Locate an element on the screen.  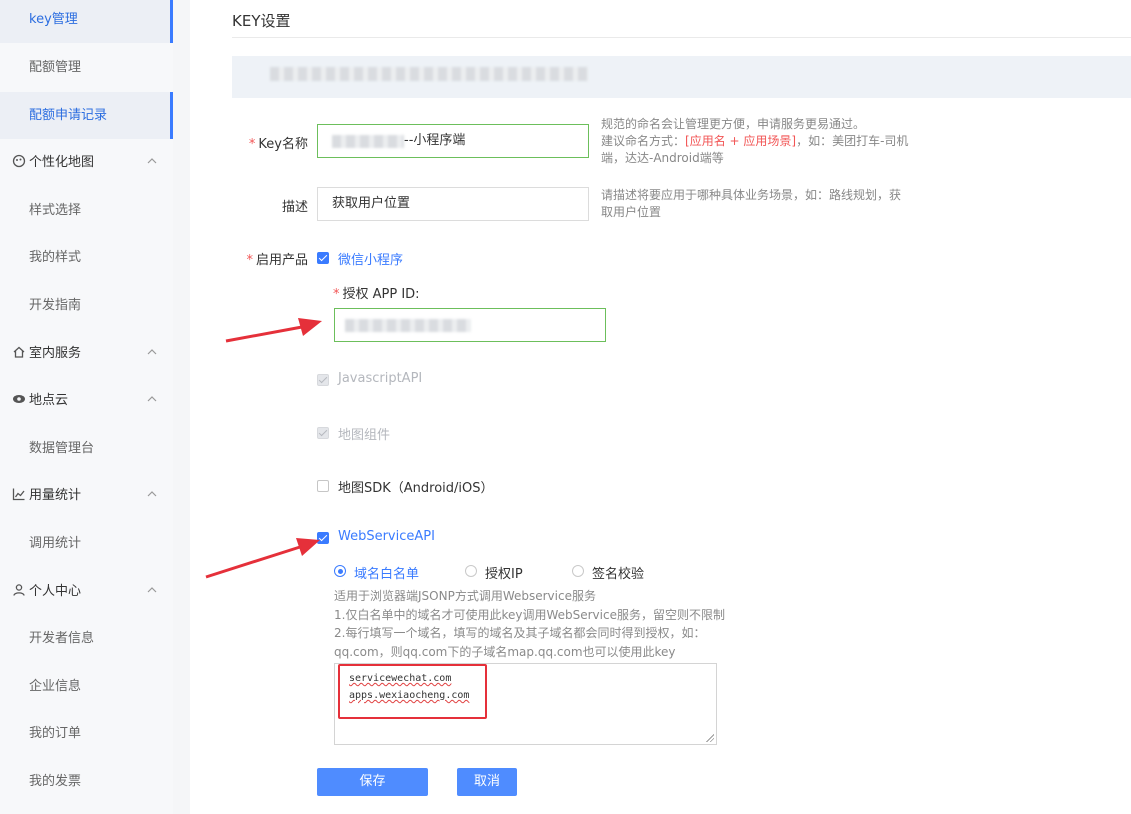
annotation-arrows is located at coordinates (263, 448).